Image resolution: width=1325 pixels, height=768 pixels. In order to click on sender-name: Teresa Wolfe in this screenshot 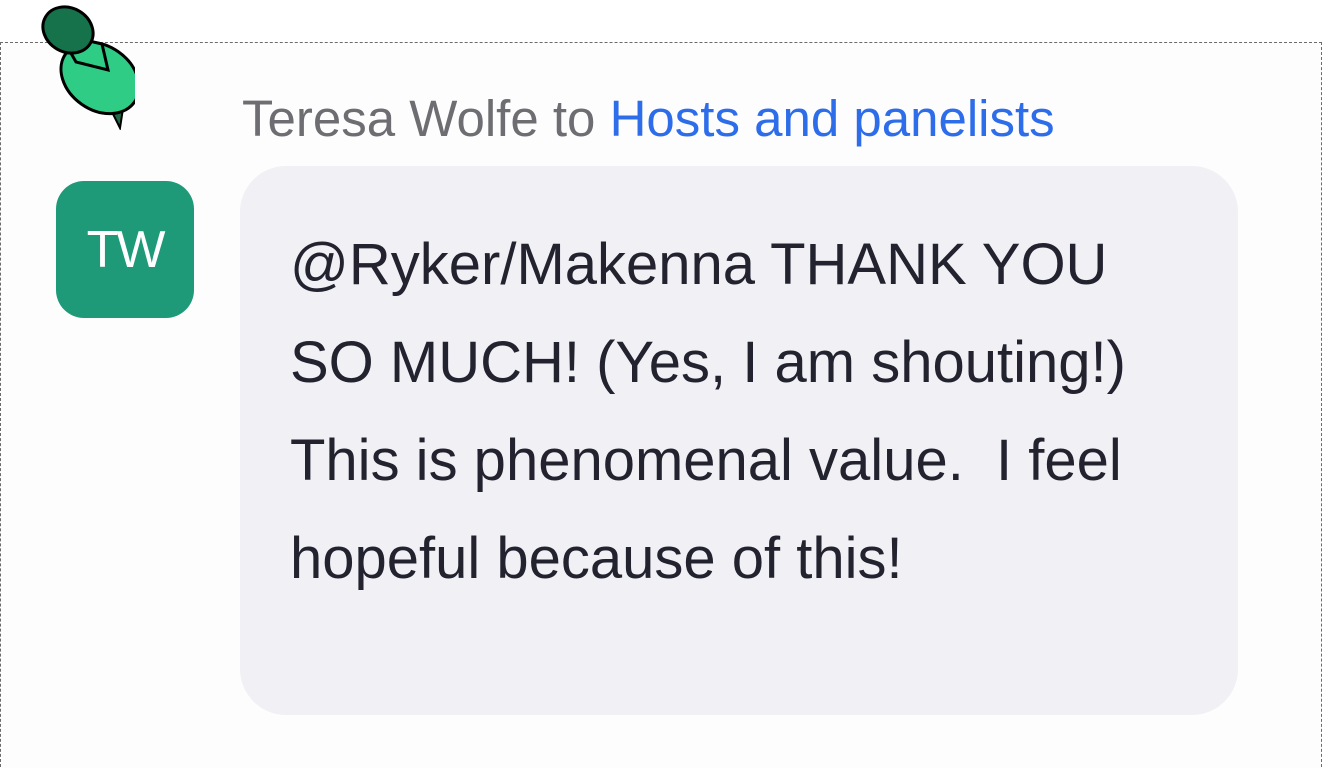, I will do `click(390, 118)`.